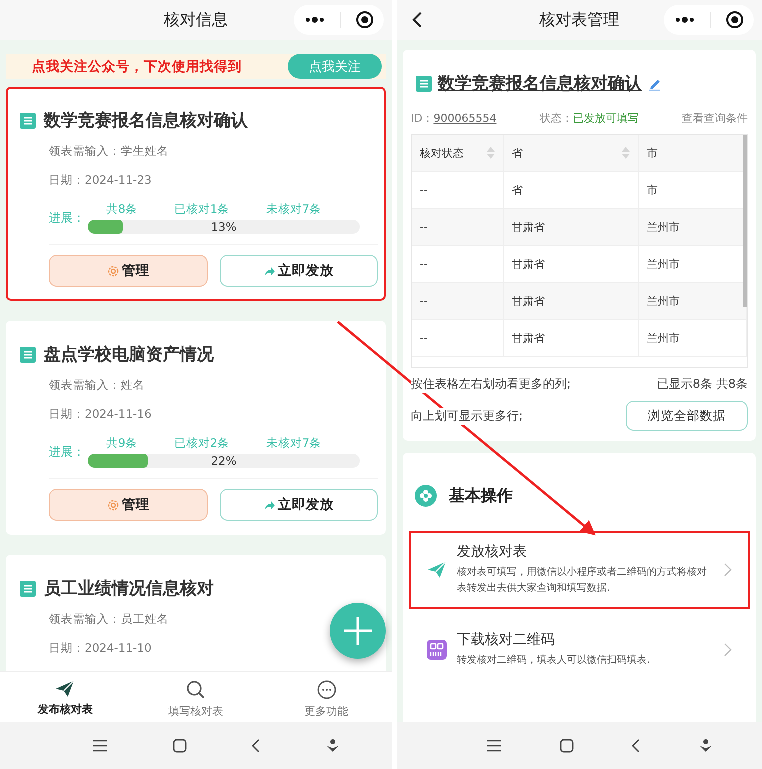 The width and height of the screenshot is (762, 769). What do you see at coordinates (358, 631) in the screenshot?
I see `plus-icon` at bounding box center [358, 631].